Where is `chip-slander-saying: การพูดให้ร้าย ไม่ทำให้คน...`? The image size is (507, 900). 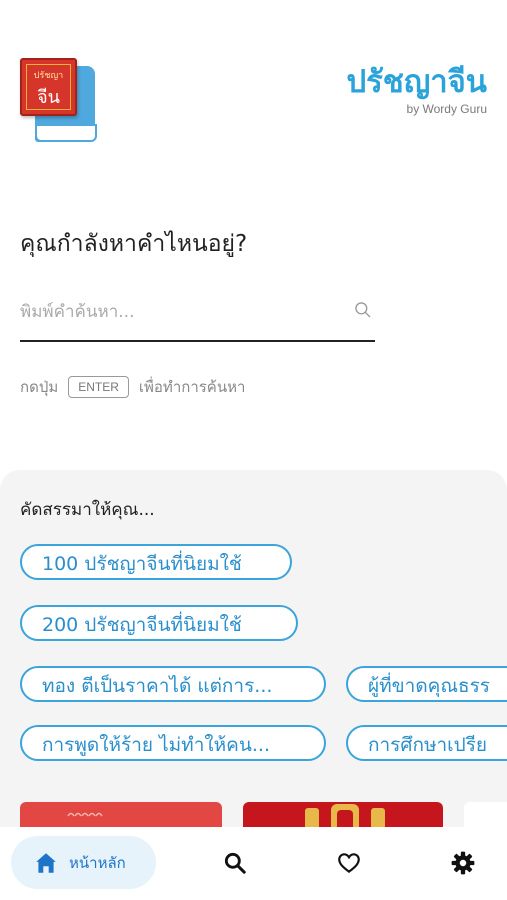 chip-slander-saying: การพูดให้ร้าย ไม่ทำให้คน... is located at coordinates (173, 743).